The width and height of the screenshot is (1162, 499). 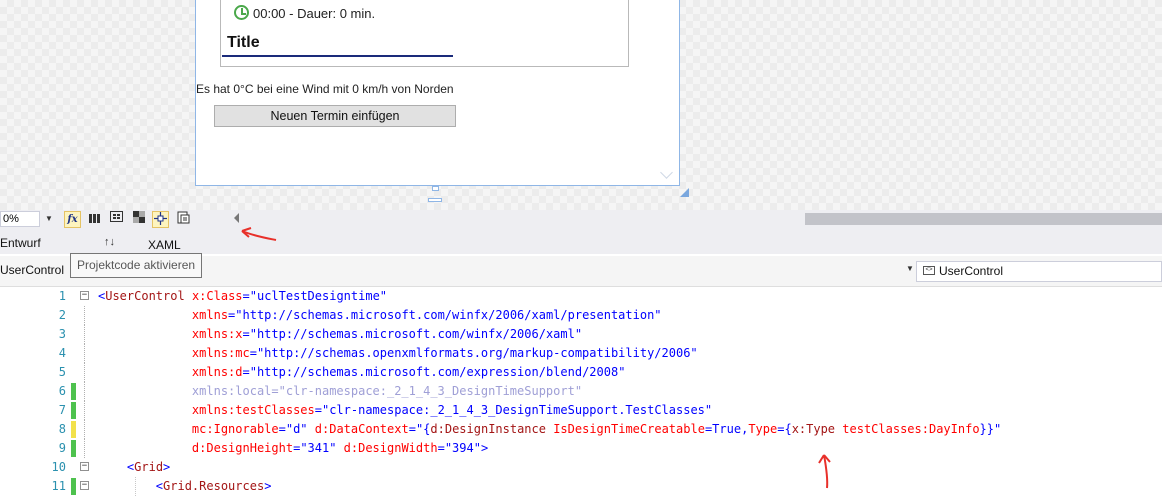 What do you see at coordinates (62, 372) in the screenshot?
I see `line-number: 5` at bounding box center [62, 372].